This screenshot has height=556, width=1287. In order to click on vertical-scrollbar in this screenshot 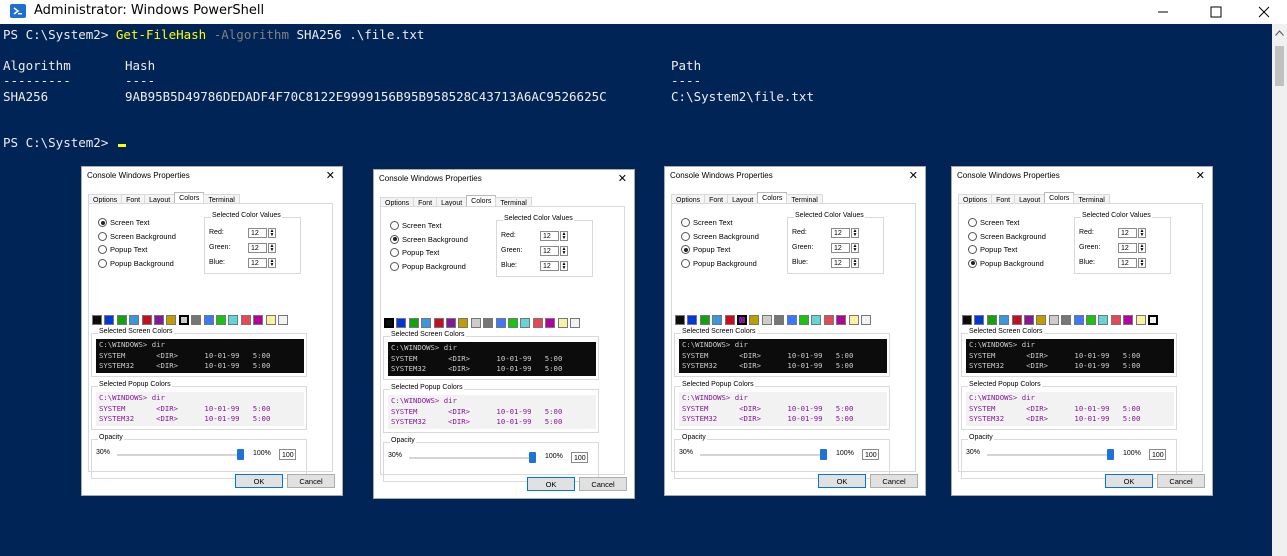, I will do `click(1279, 290)`.